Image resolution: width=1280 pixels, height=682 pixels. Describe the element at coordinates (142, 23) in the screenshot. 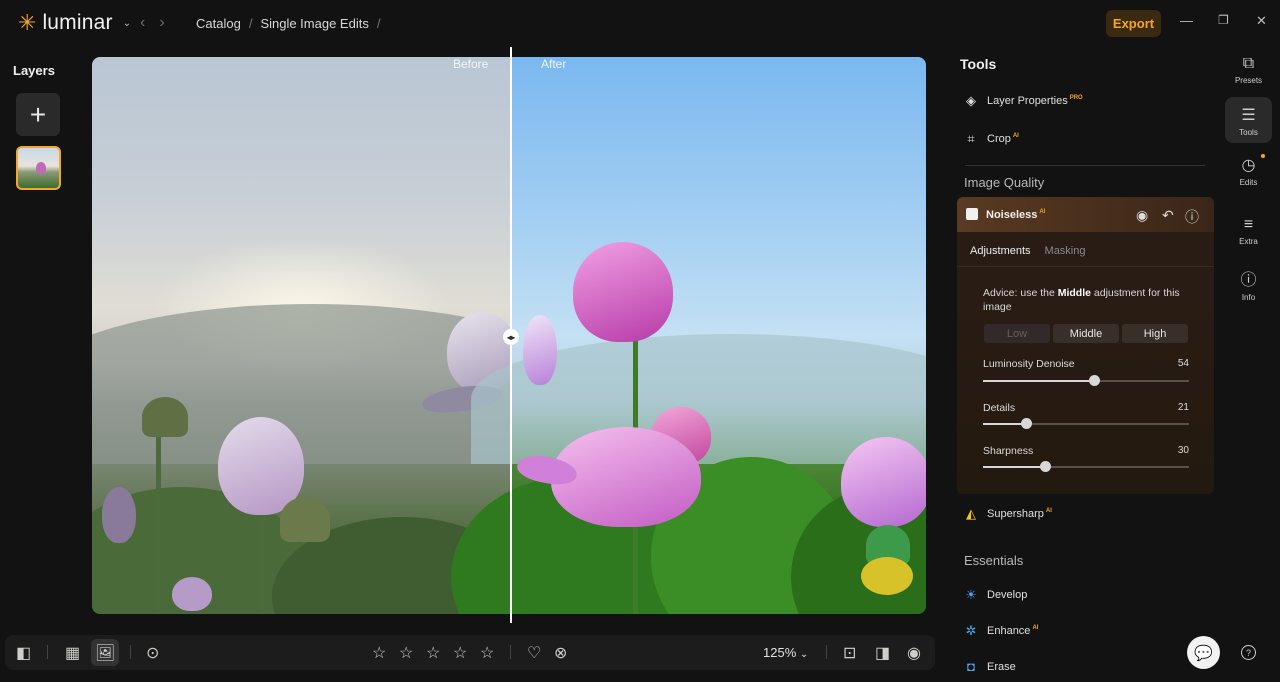

I see `back-arrow-icon: ‹` at that location.